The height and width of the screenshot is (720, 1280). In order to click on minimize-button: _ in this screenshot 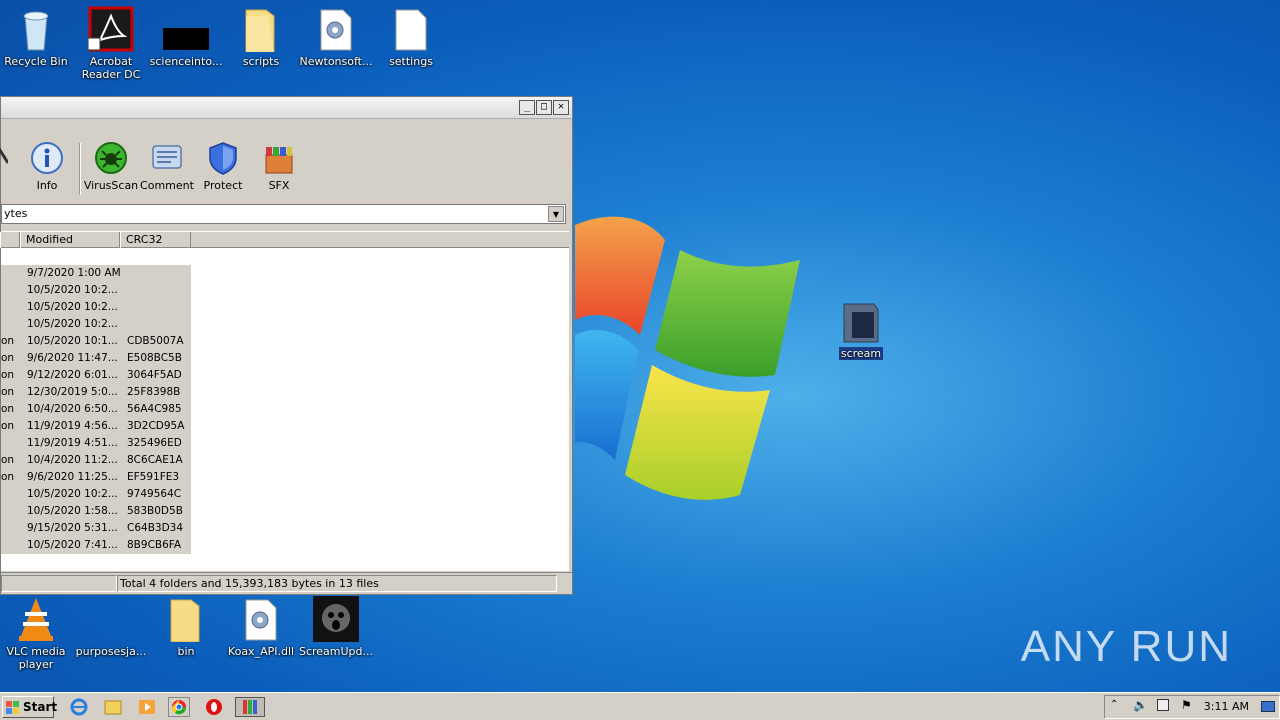, I will do `click(527, 107)`.